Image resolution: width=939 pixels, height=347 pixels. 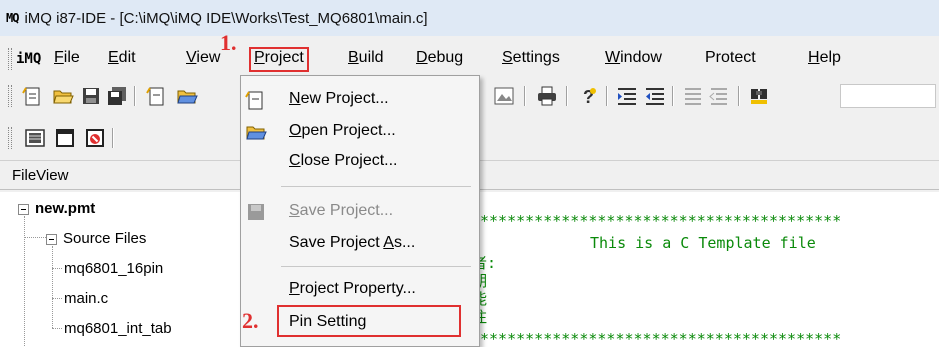 I want to click on pin-setting-highlight, so click(x=369, y=321).